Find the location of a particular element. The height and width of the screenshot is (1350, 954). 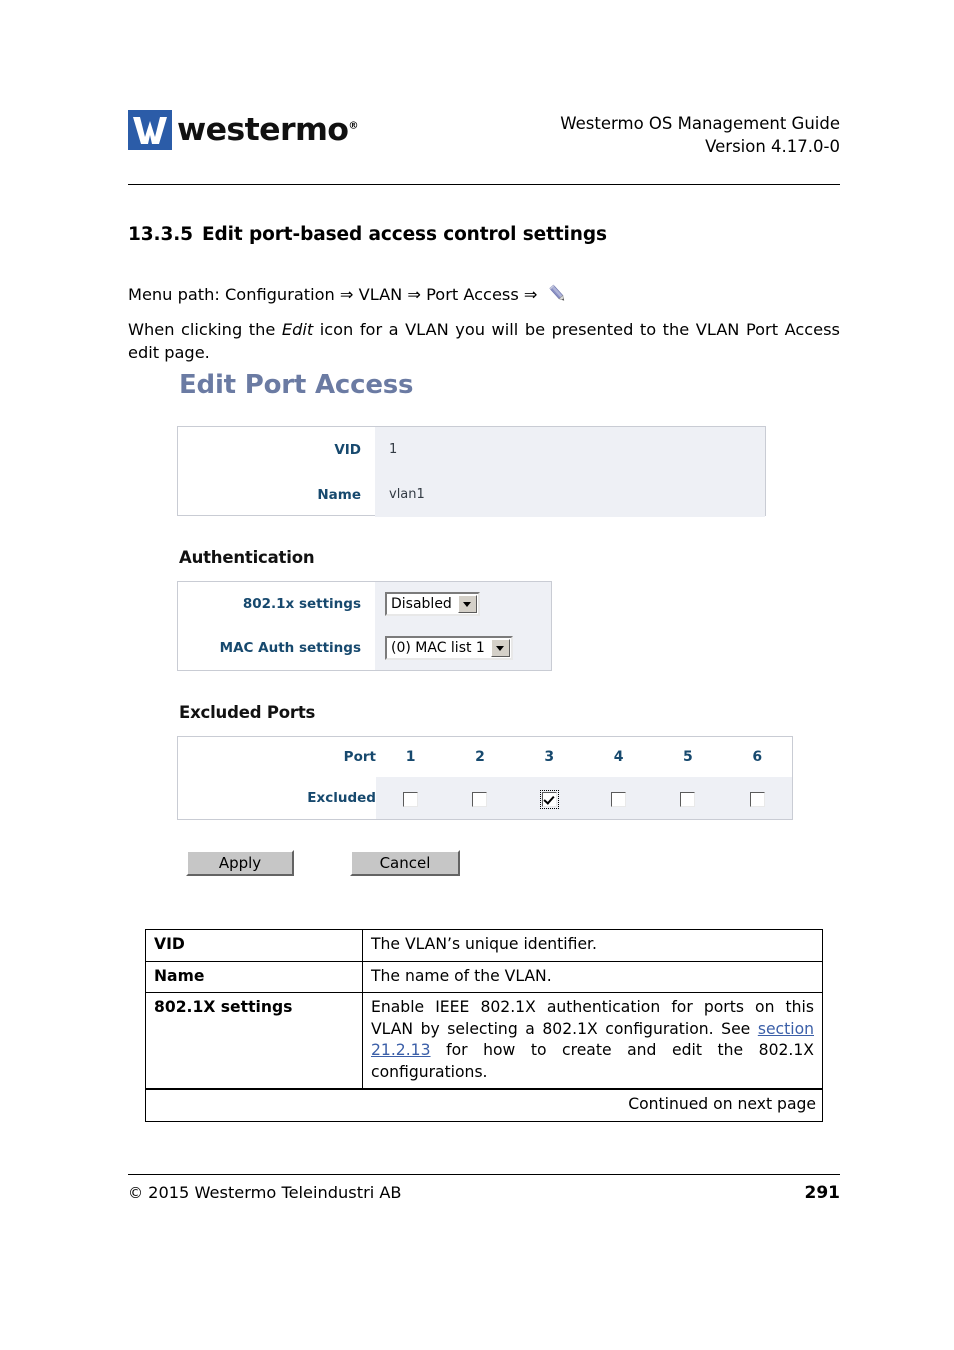

dot1x-settings-select: Disabled is located at coordinates (432, 604).